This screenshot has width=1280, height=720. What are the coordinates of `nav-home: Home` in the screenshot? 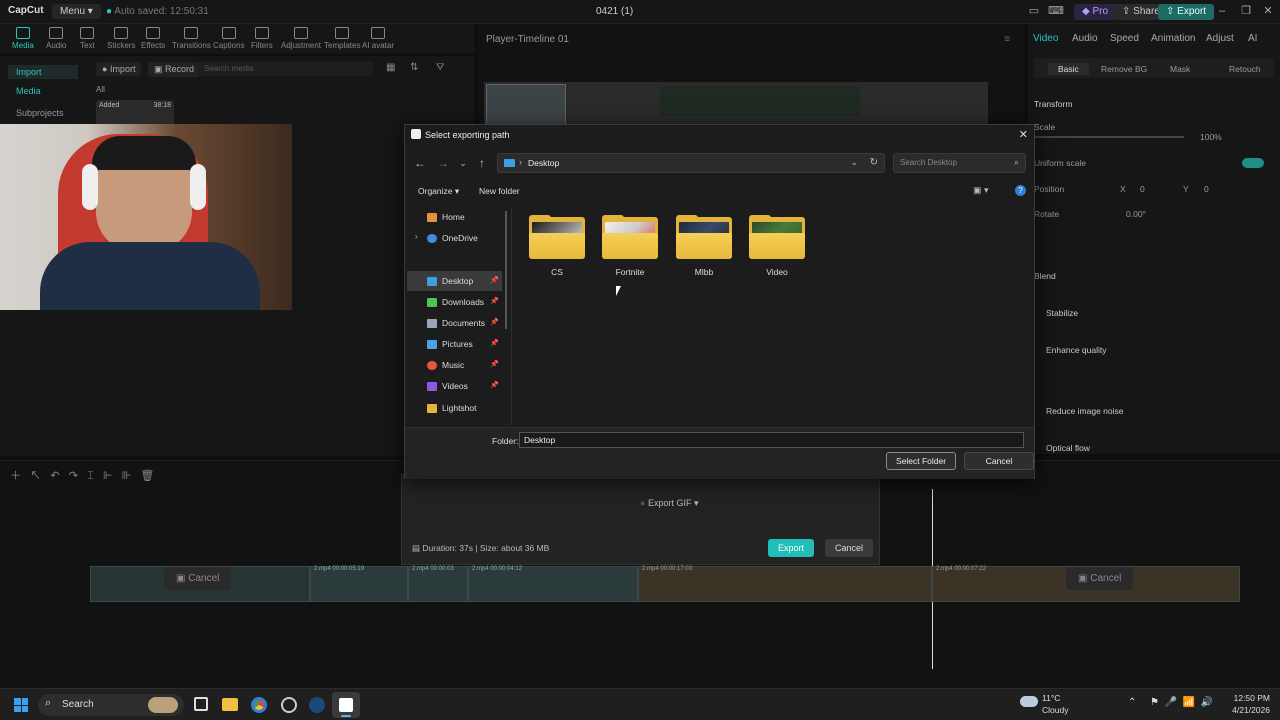 It's located at (454, 217).